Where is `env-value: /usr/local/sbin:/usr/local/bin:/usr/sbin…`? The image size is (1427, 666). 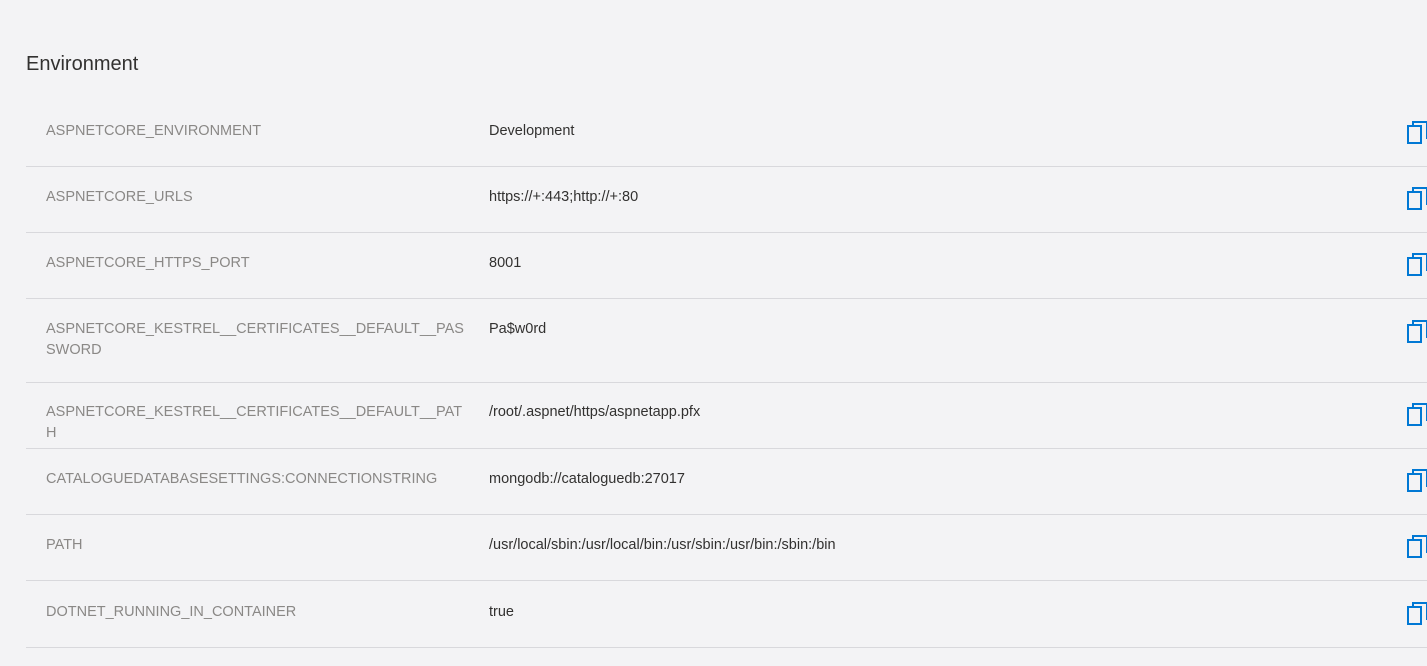
env-value: /usr/local/sbin:/usr/local/bin:/usr/sbin… is located at coordinates (662, 545).